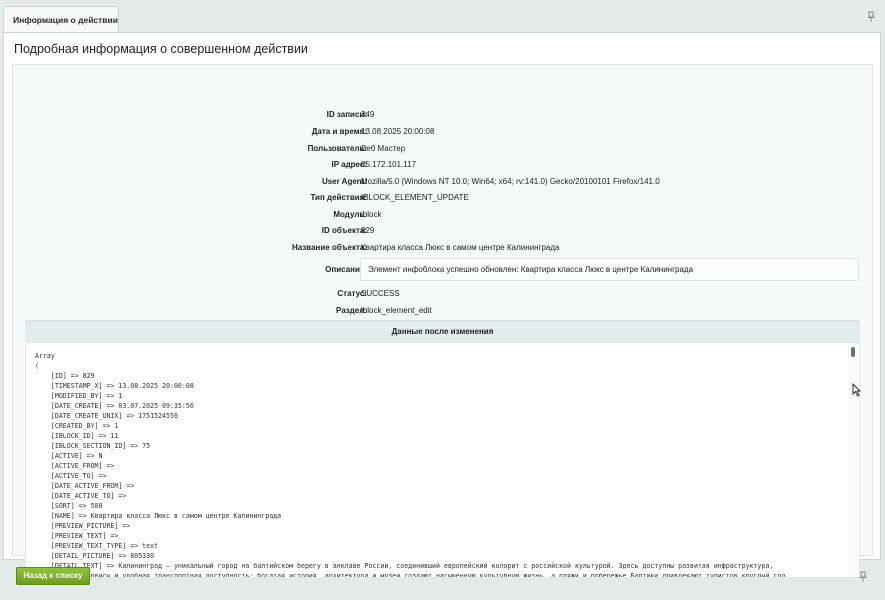 This screenshot has width=885, height=600. I want to click on field-row-action-type: Тип действия: IBLOCK_ELEMENT_UPDATE, so click(443, 198).